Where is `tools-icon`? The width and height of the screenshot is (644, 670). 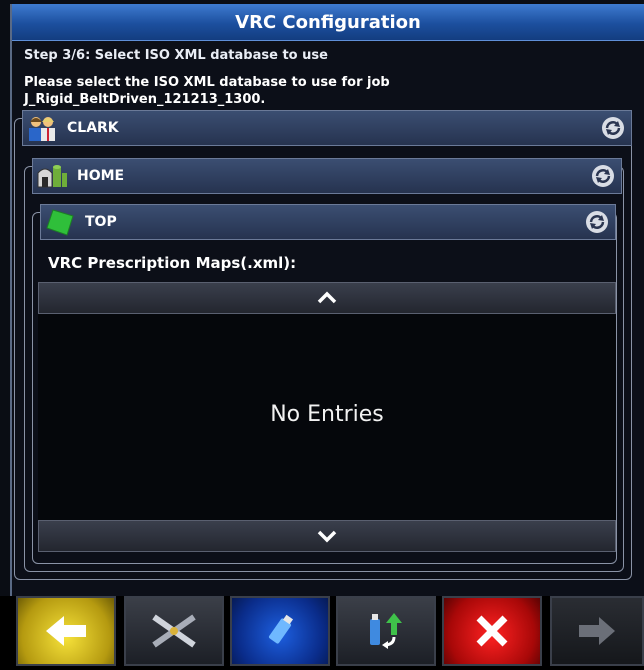 tools-icon is located at coordinates (174, 631).